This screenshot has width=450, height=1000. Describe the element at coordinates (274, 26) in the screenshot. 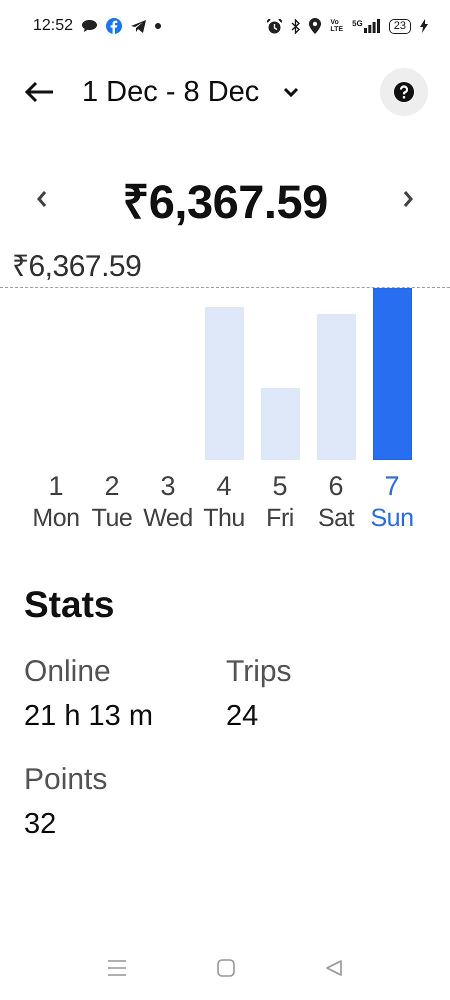

I see `alarm-clock-icon` at that location.